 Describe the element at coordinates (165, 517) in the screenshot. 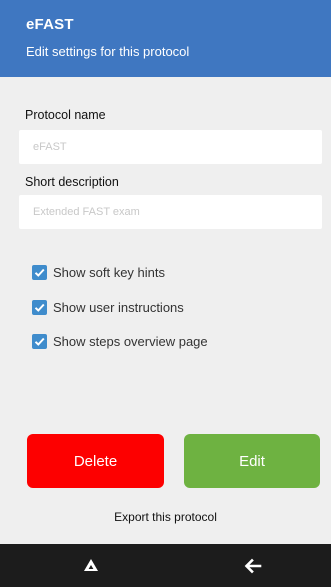

I see `export-protocol-link: Export this protocol` at that location.